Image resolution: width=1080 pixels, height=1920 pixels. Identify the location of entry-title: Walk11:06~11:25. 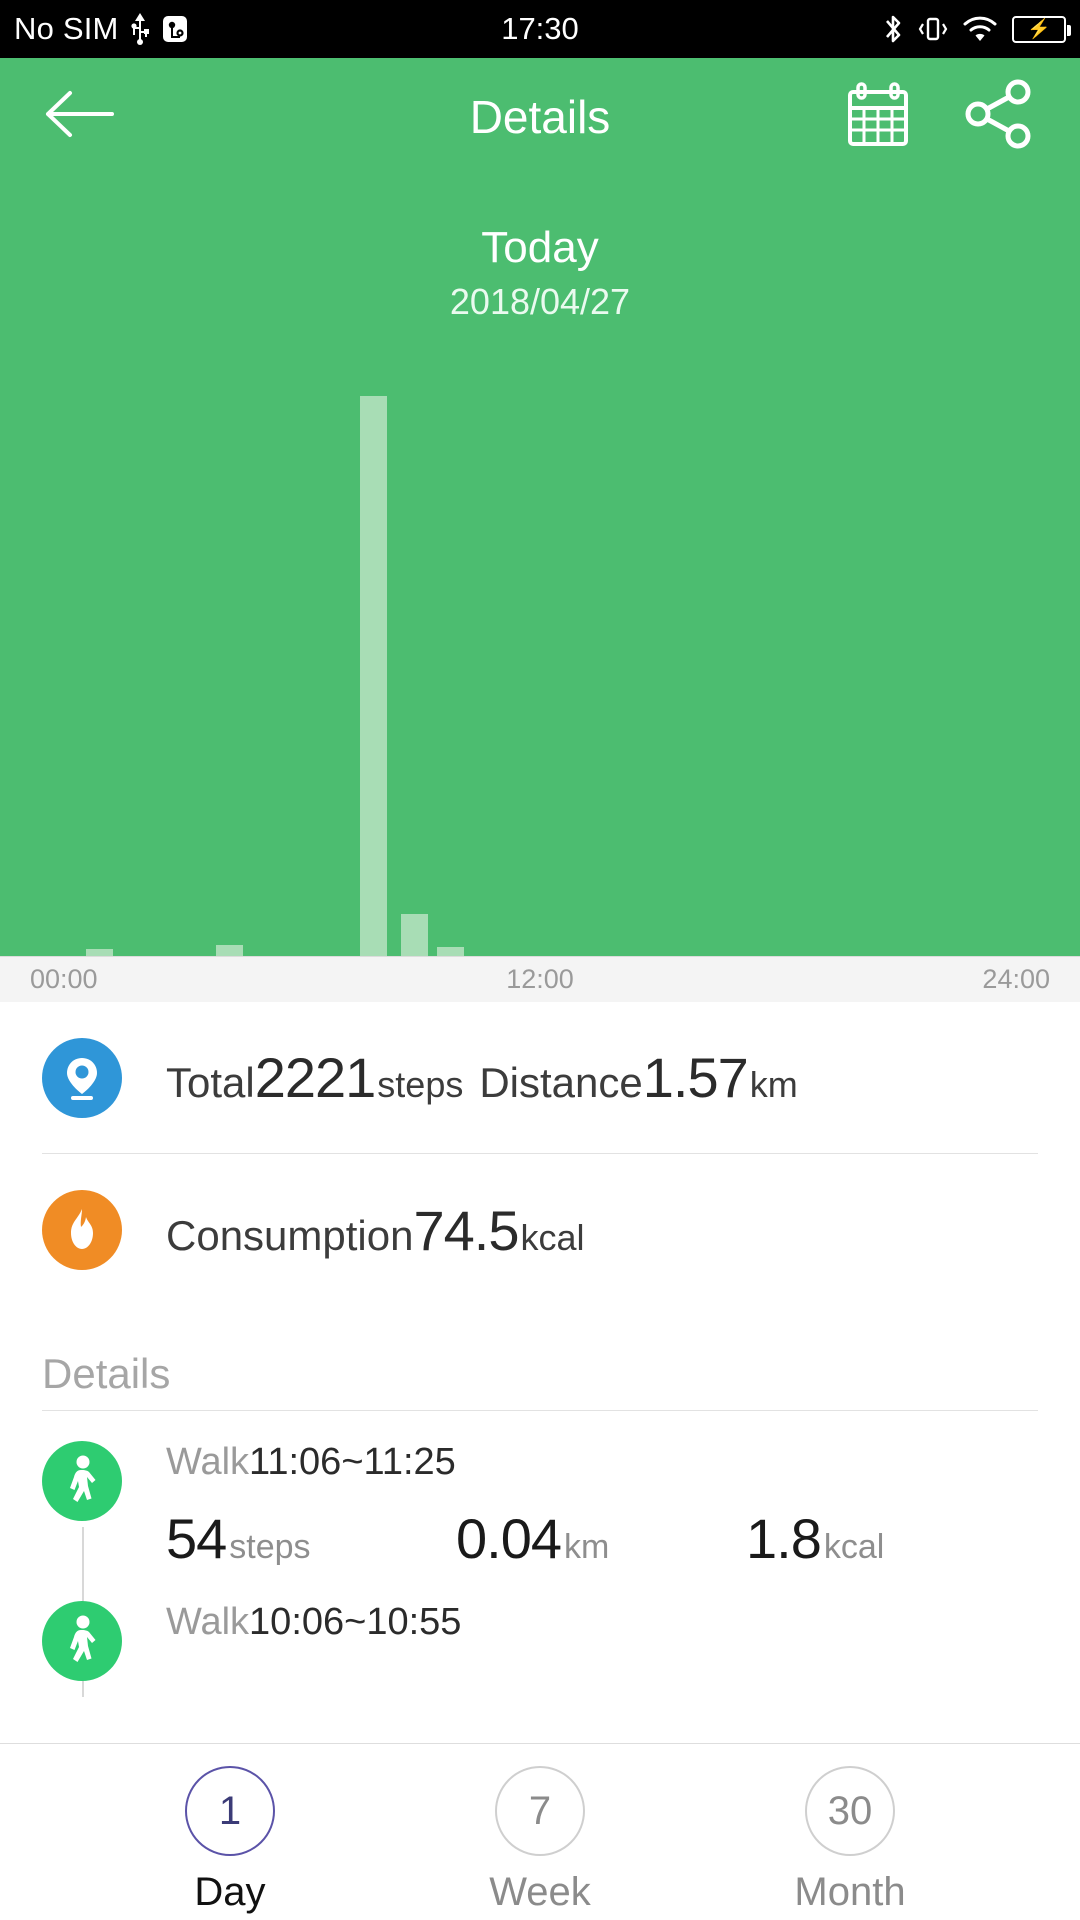
(602, 1462).